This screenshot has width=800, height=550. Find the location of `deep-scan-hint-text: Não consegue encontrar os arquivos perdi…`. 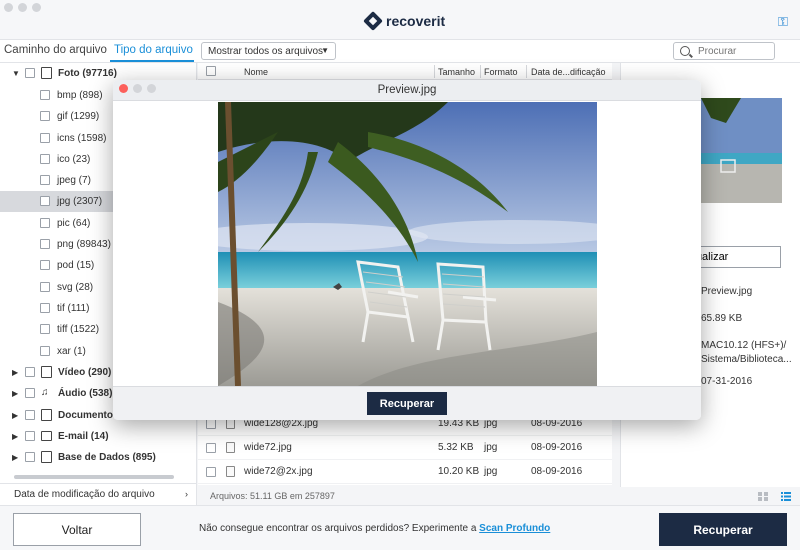

deep-scan-hint-text: Não consegue encontrar os arquivos perdi… is located at coordinates (339, 528).